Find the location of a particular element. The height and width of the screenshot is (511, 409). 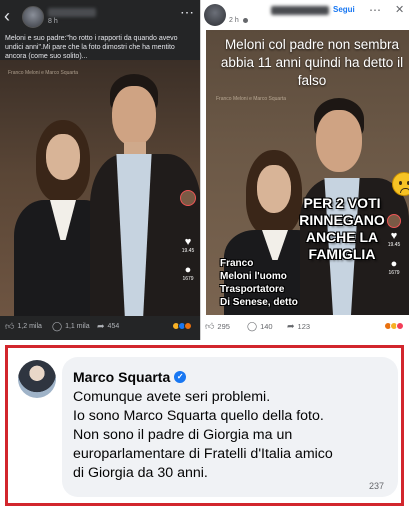

globe-icon is located at coordinates (245, 20).